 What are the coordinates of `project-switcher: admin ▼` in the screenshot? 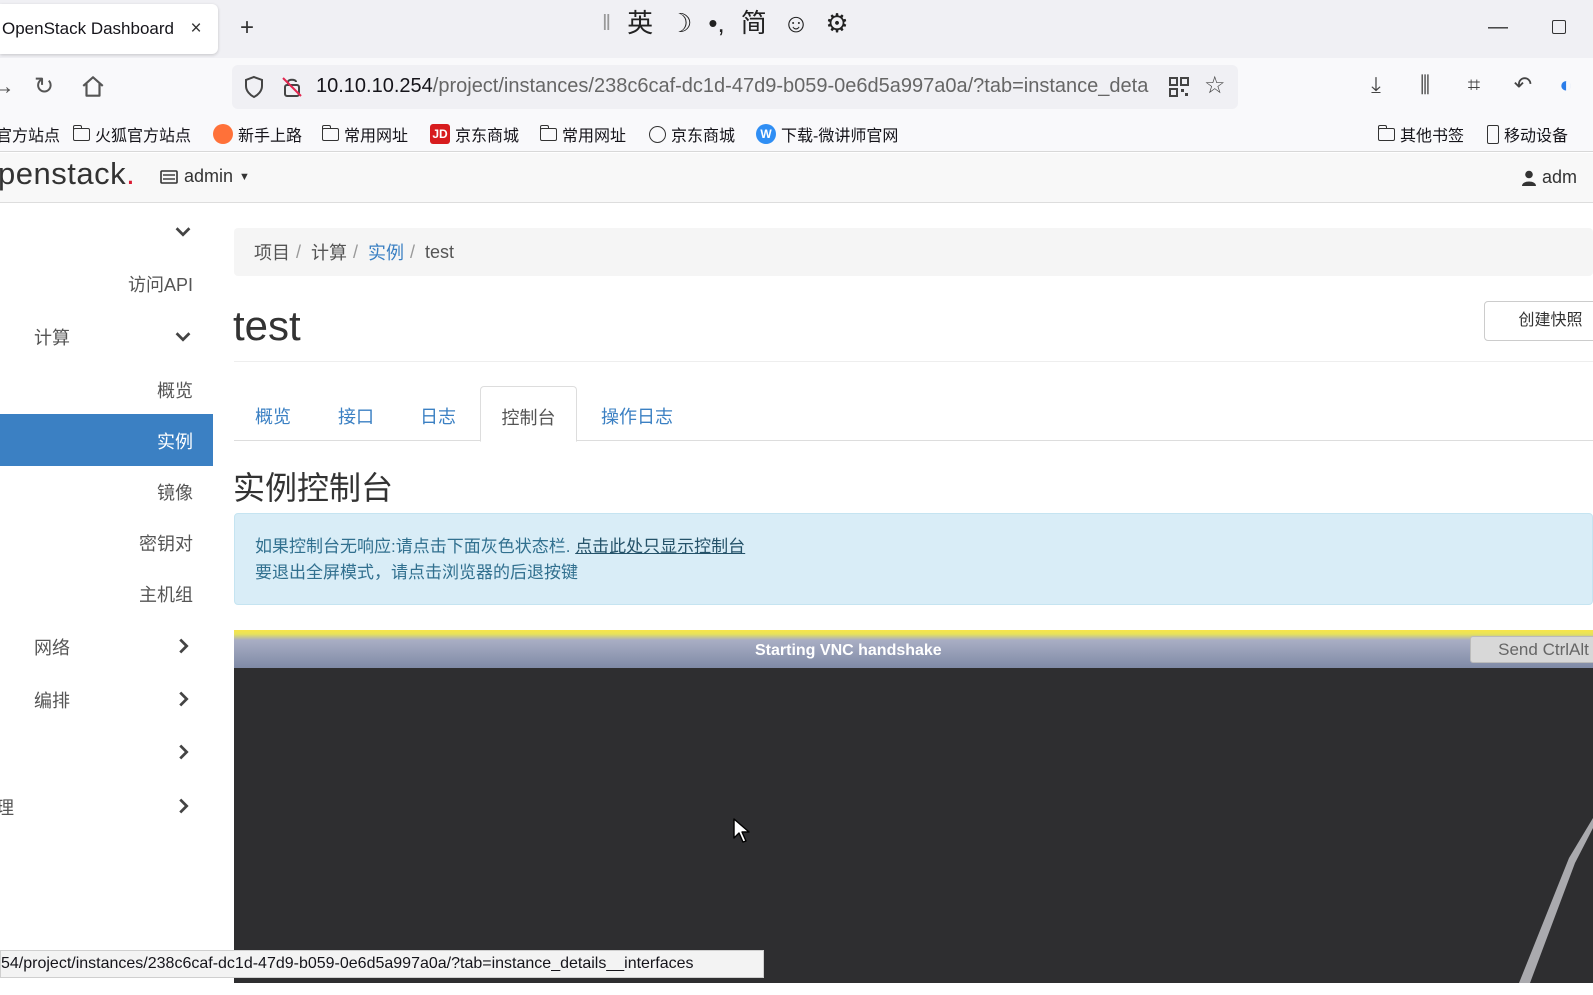 It's located at (205, 176).